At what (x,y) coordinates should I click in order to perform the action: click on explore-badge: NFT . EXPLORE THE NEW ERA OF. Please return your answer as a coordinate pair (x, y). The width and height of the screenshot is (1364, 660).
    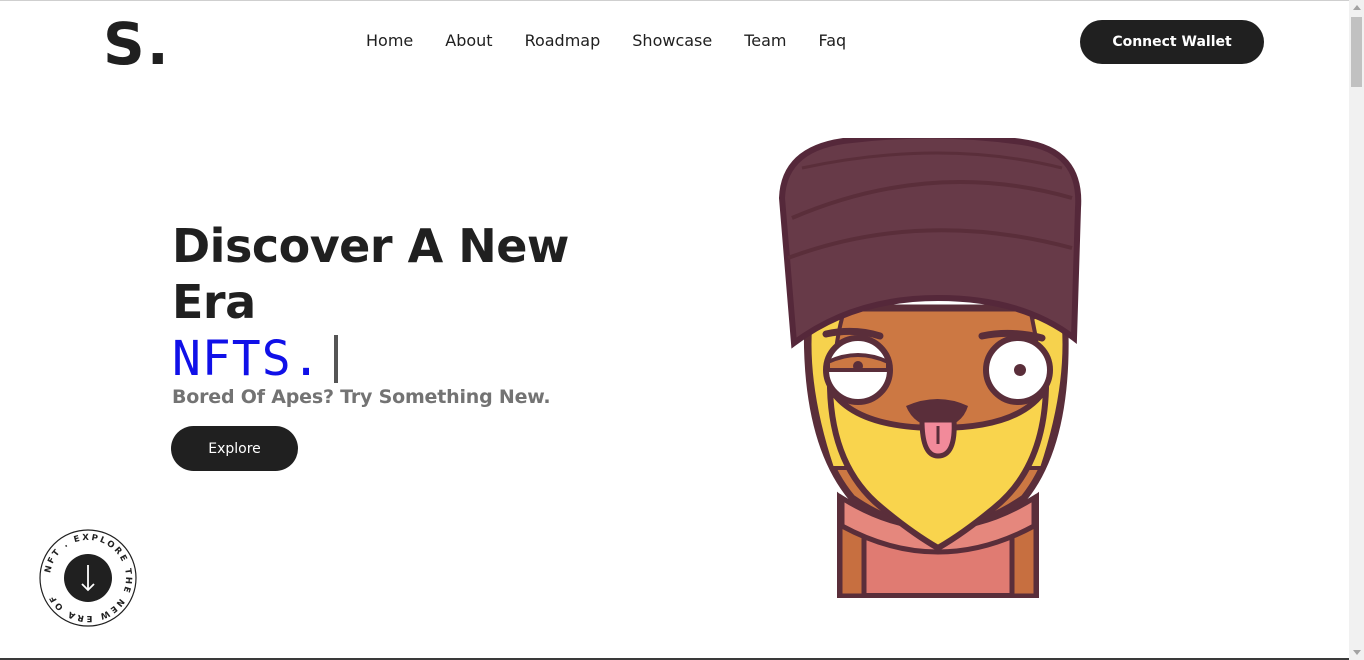
    Looking at the image, I should click on (88, 578).